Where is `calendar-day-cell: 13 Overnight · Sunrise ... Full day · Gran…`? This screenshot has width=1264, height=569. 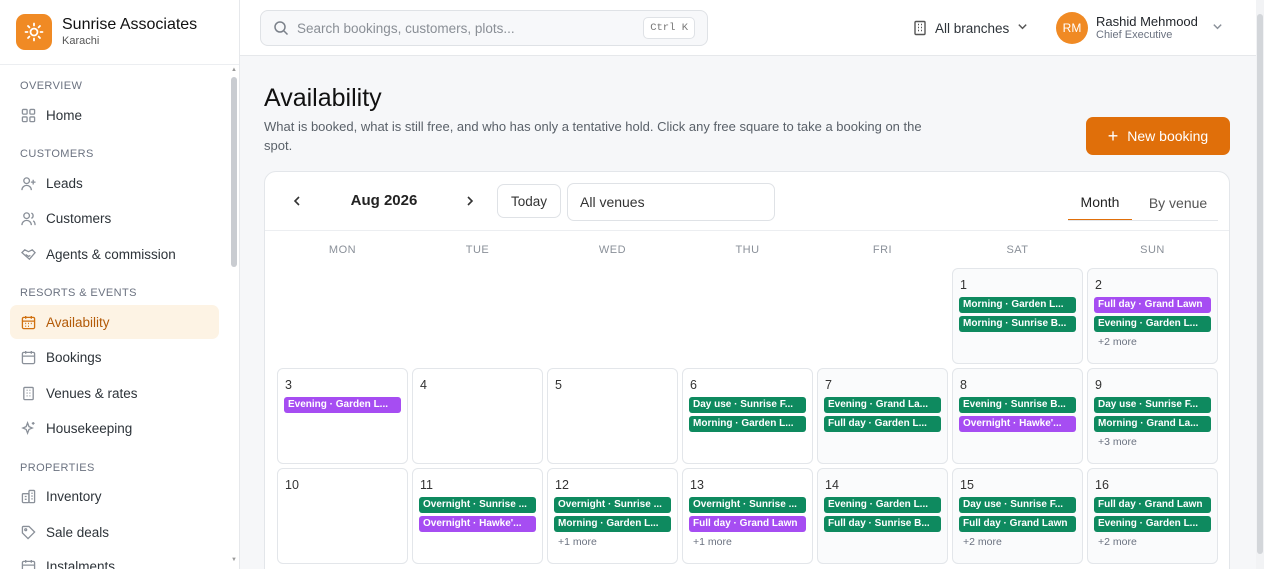
calendar-day-cell: 13 Overnight · Sunrise ... Full day · Gran… is located at coordinates (747, 516).